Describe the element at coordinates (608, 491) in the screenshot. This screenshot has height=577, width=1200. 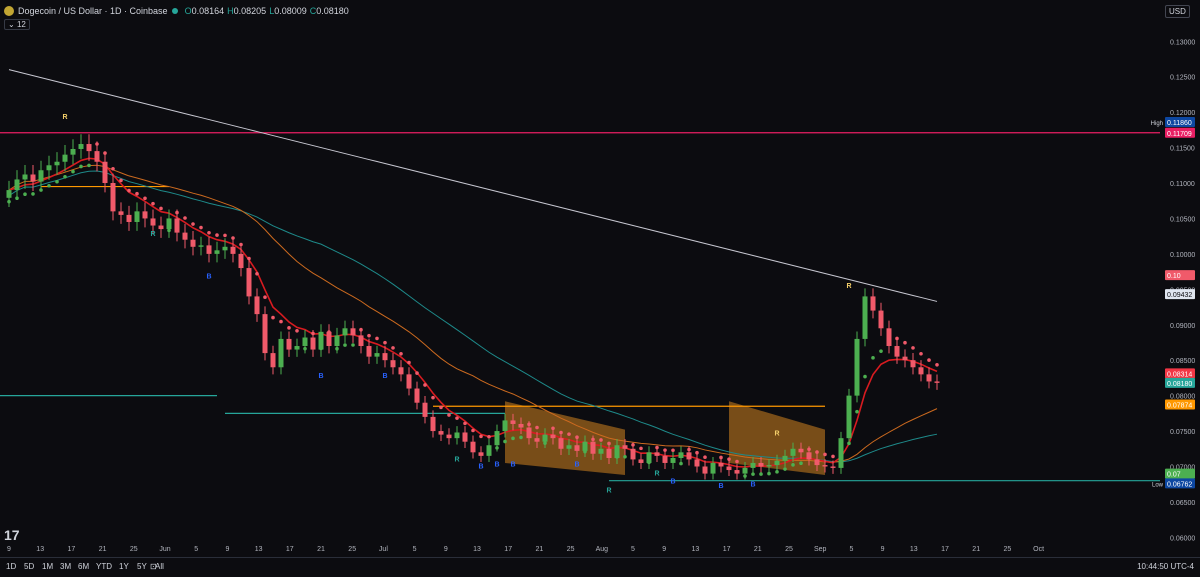
I see `signal-label: R` at that location.